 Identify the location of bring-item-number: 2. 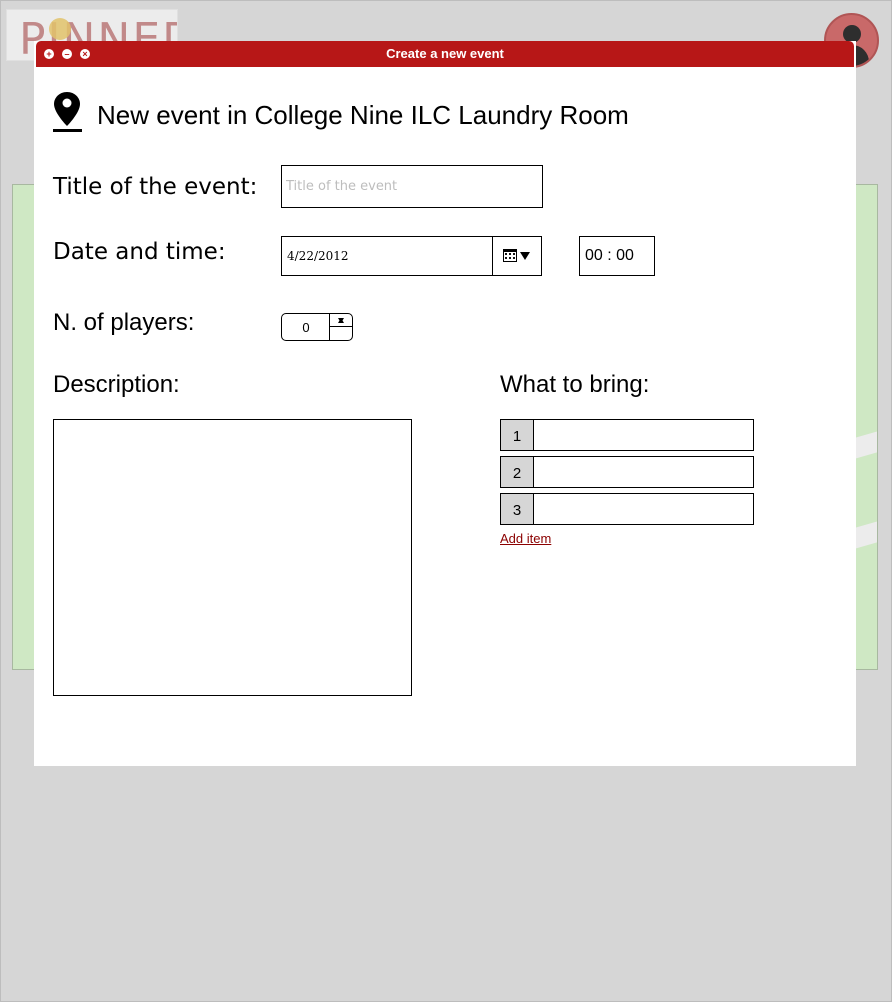
(517, 472).